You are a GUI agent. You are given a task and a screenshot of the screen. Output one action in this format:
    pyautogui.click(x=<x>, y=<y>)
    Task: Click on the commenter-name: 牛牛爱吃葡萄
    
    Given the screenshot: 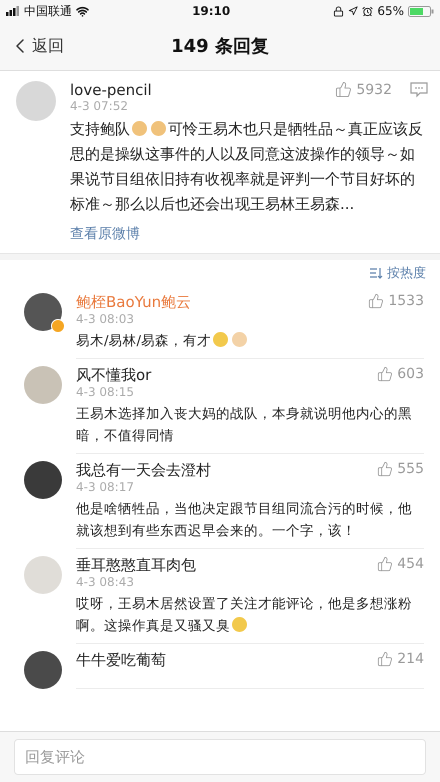 What is the action you would take?
    pyautogui.click(x=121, y=660)
    